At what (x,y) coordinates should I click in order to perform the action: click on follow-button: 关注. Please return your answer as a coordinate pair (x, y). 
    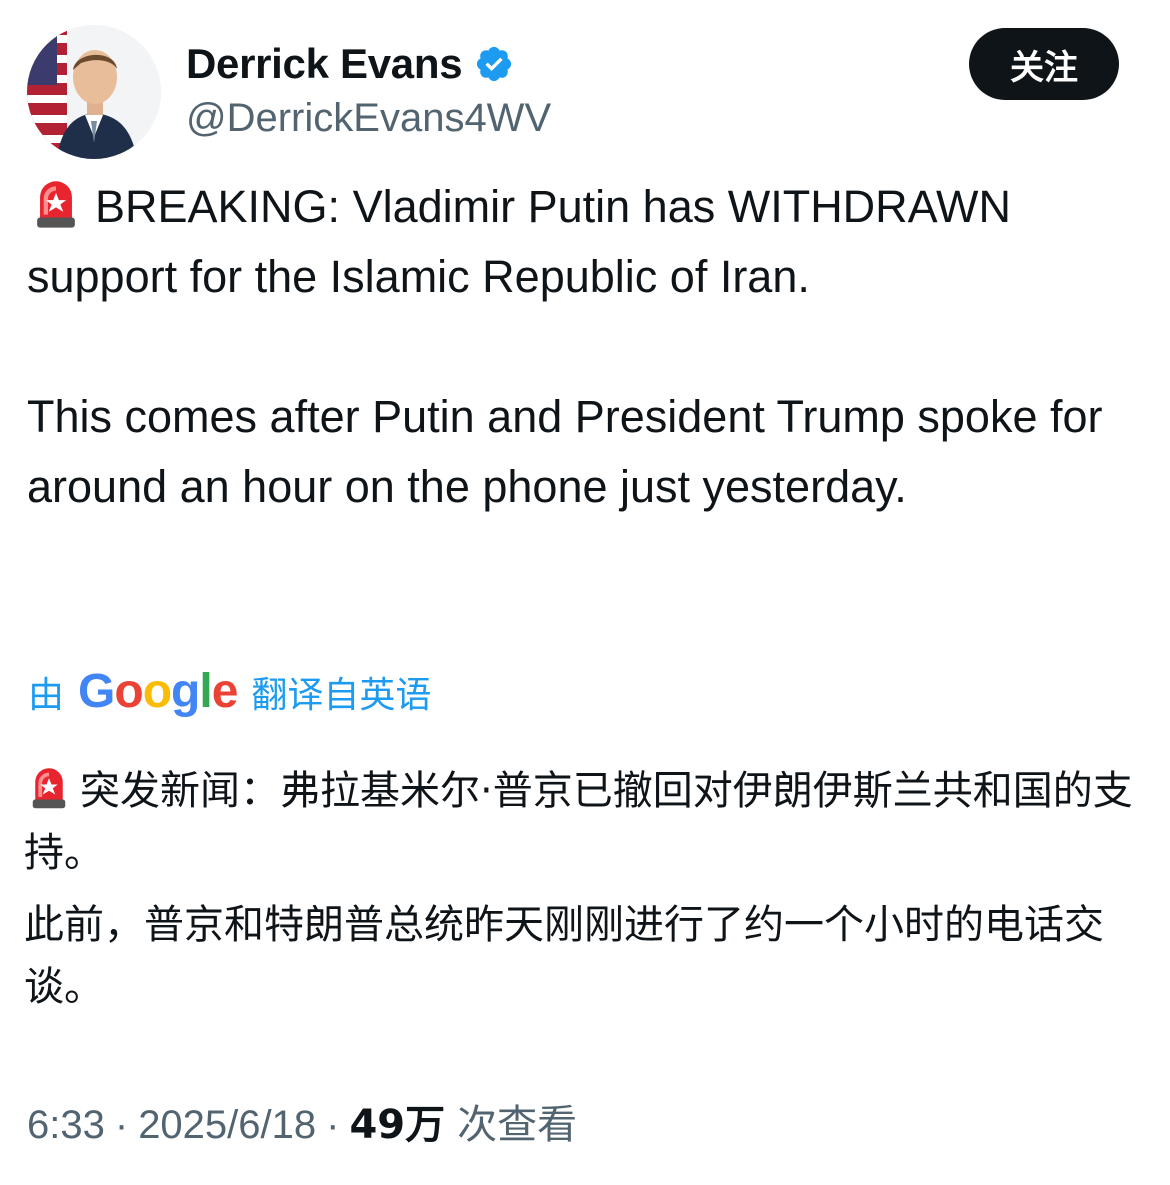
    Looking at the image, I should click on (1044, 64).